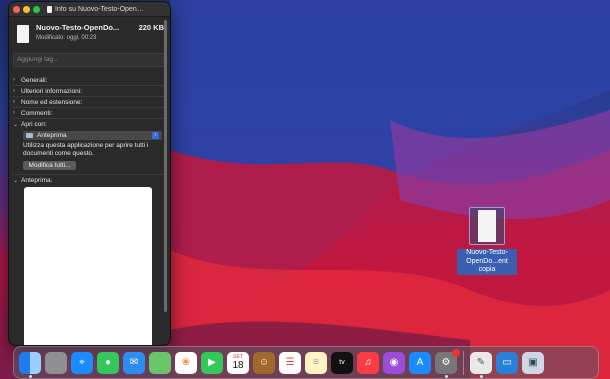 The height and width of the screenshot is (379, 610). I want to click on section-name-extension: › Nome ed estensione:, so click(89, 102).